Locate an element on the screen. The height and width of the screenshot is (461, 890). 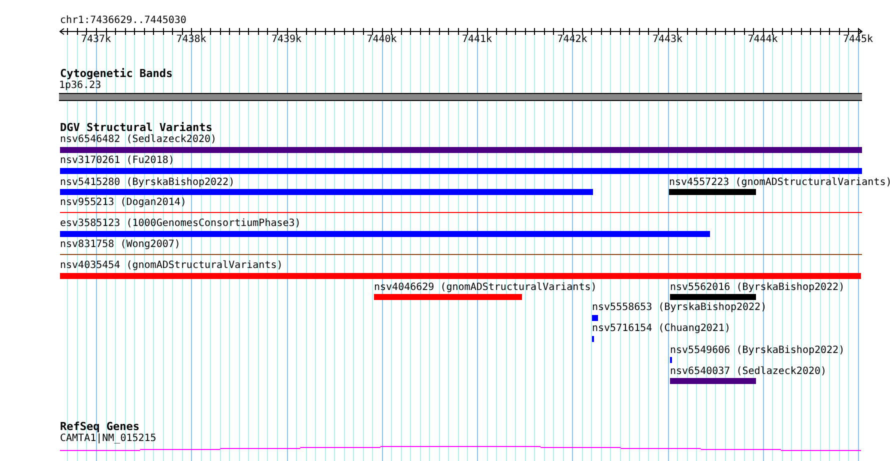
gene-line is located at coordinates (460, 448).